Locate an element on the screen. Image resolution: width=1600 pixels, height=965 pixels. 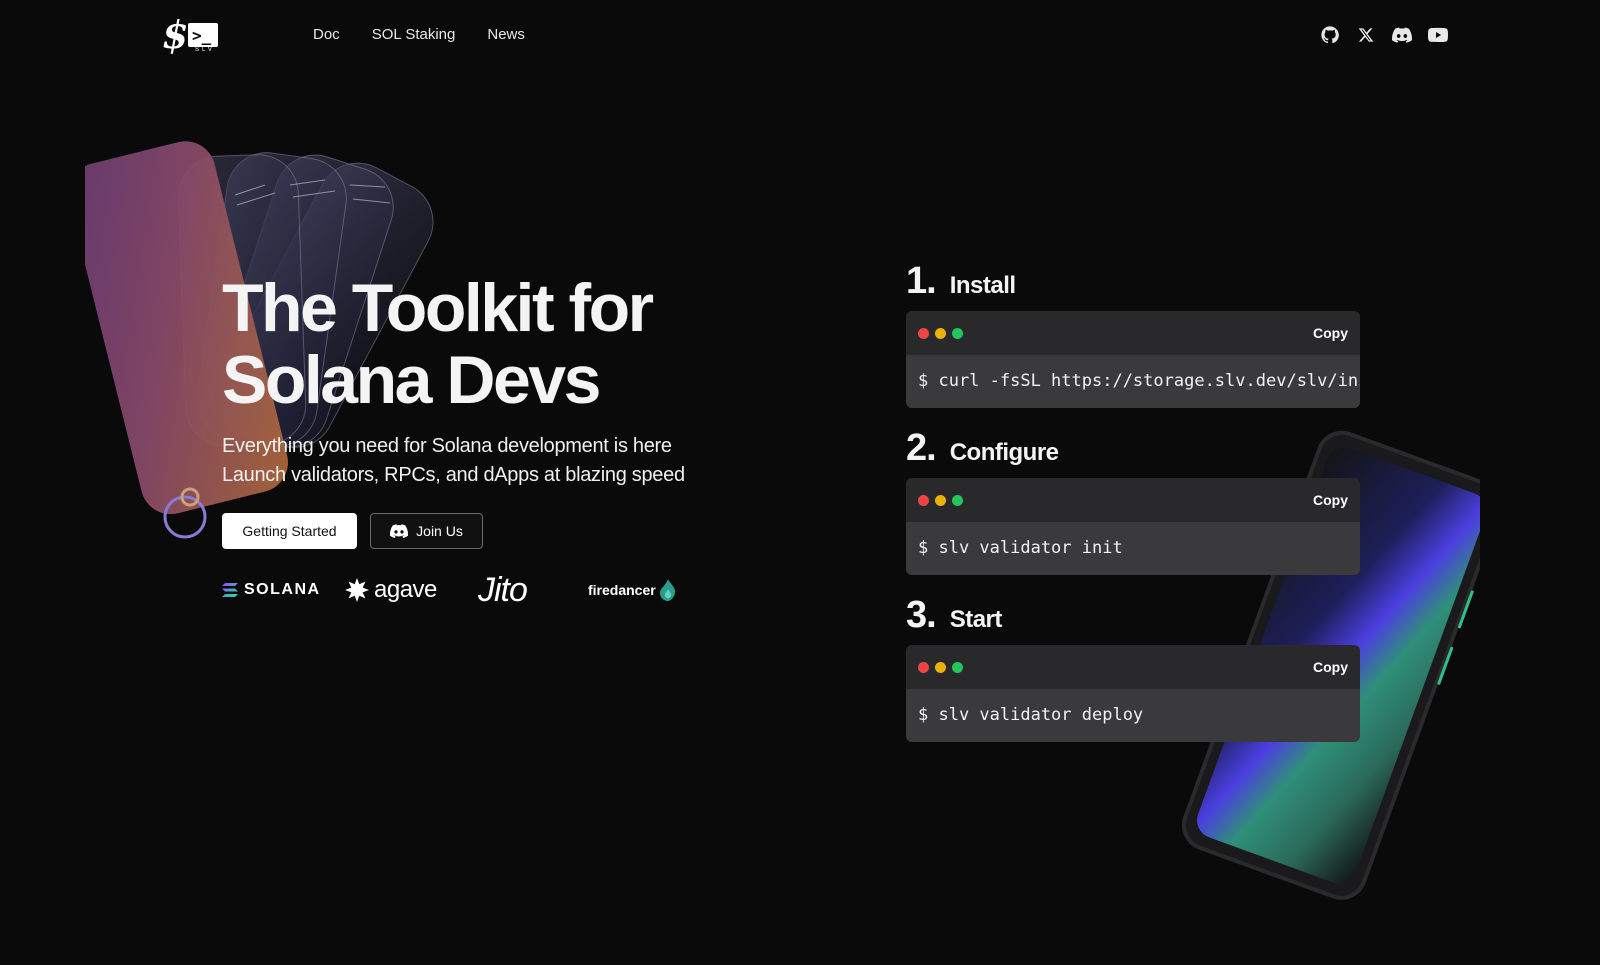
join-us-button: Join Us is located at coordinates (426, 531).